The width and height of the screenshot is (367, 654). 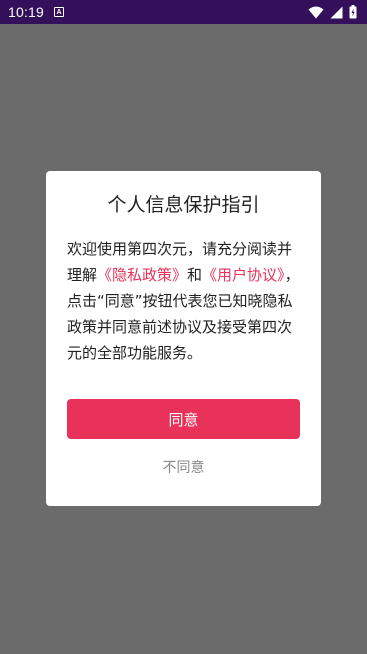 I want to click on agree-button: 同意, so click(x=183, y=419).